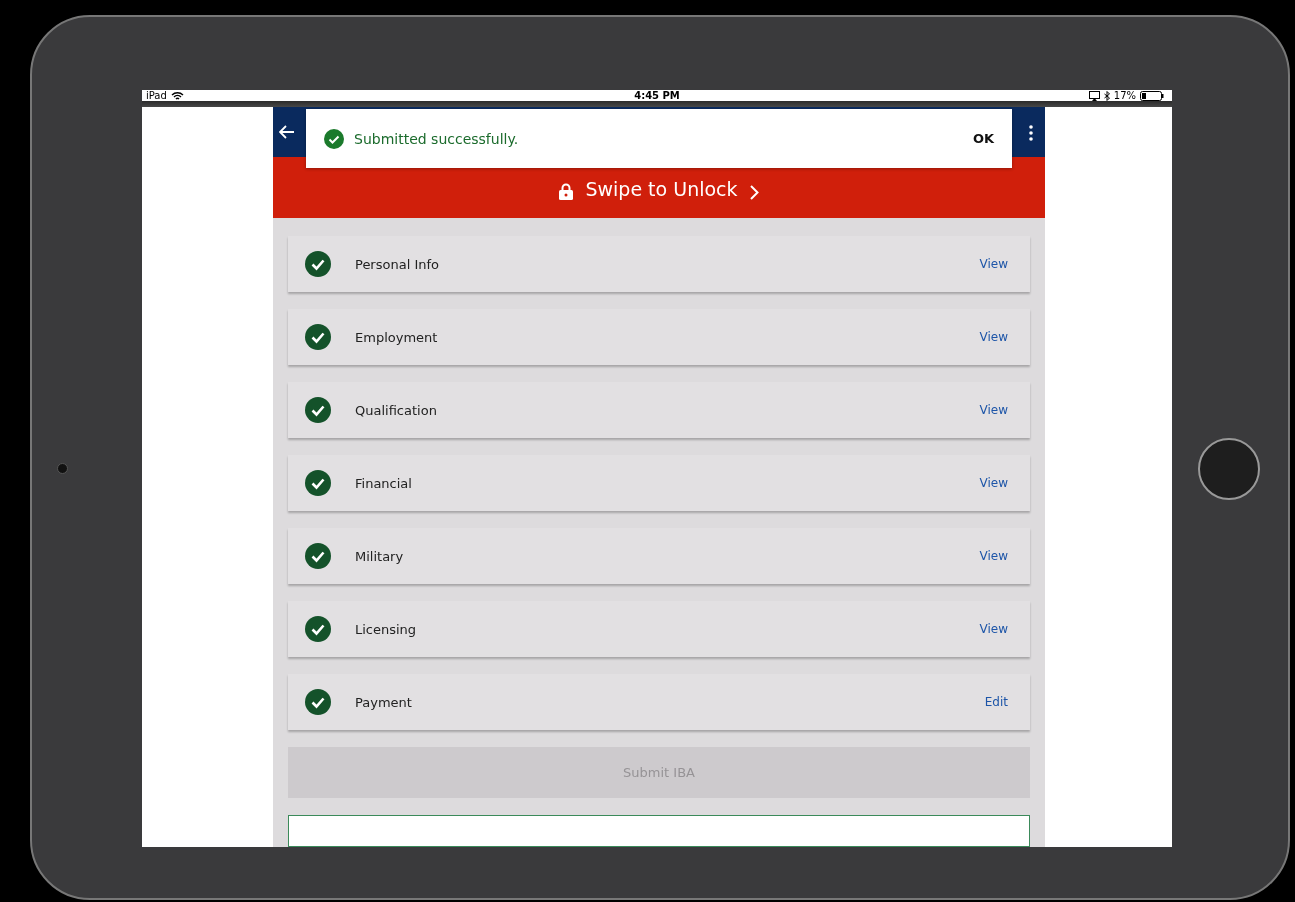 This screenshot has height=902, width=1295. What do you see at coordinates (62, 468) in the screenshot?
I see `camera-icon` at bounding box center [62, 468].